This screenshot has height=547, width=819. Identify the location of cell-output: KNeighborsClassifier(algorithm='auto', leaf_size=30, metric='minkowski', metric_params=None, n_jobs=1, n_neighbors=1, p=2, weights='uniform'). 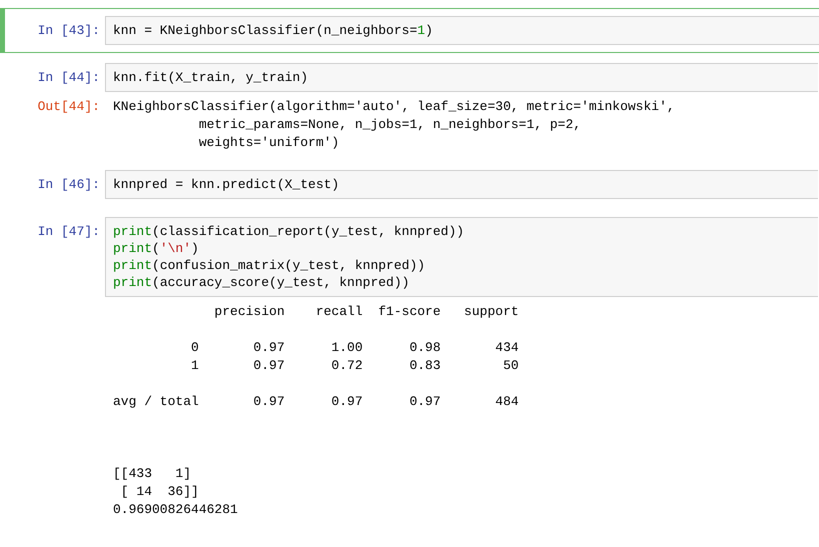
(393, 125).